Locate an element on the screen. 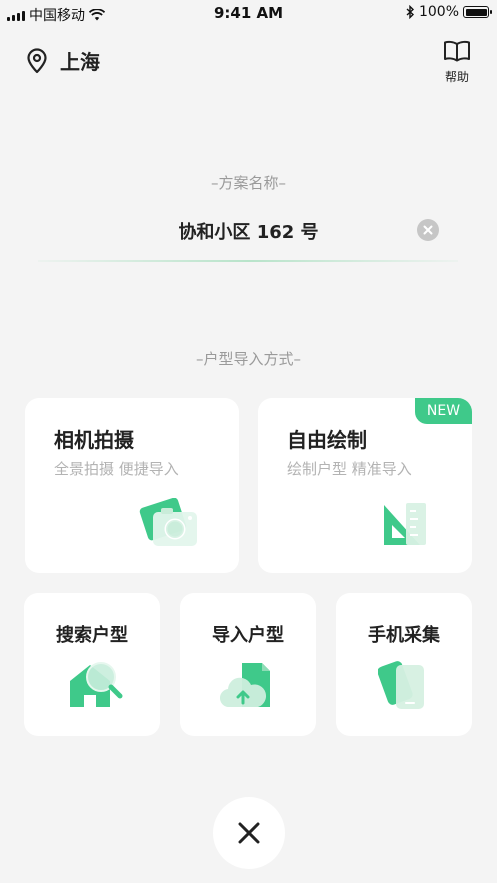  location-selector: 上海 is located at coordinates (63, 60).